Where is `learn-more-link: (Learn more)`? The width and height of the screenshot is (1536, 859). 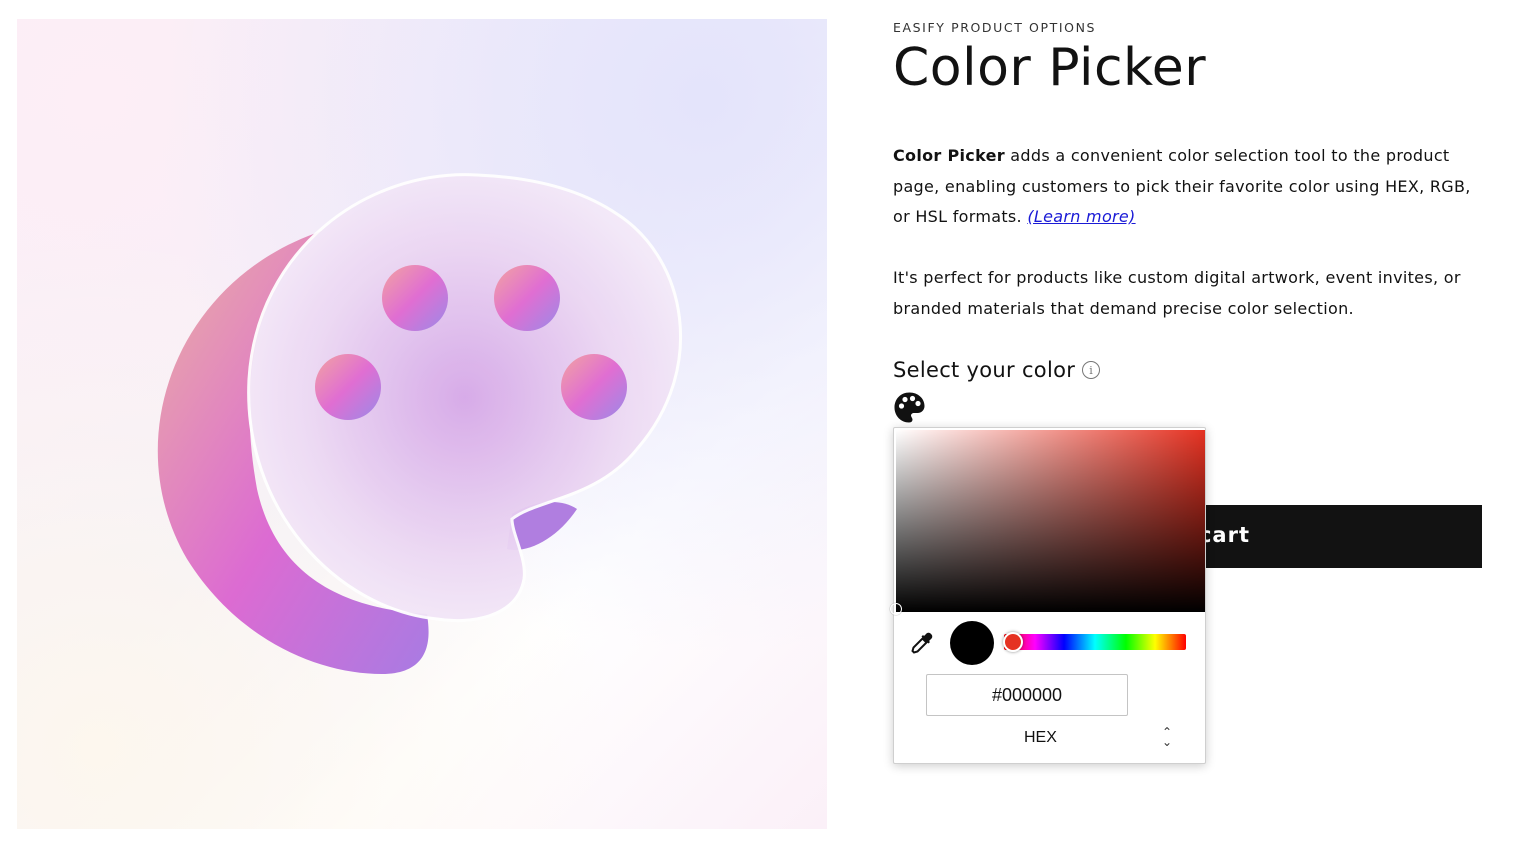 learn-more-link: (Learn more) is located at coordinates (1081, 216).